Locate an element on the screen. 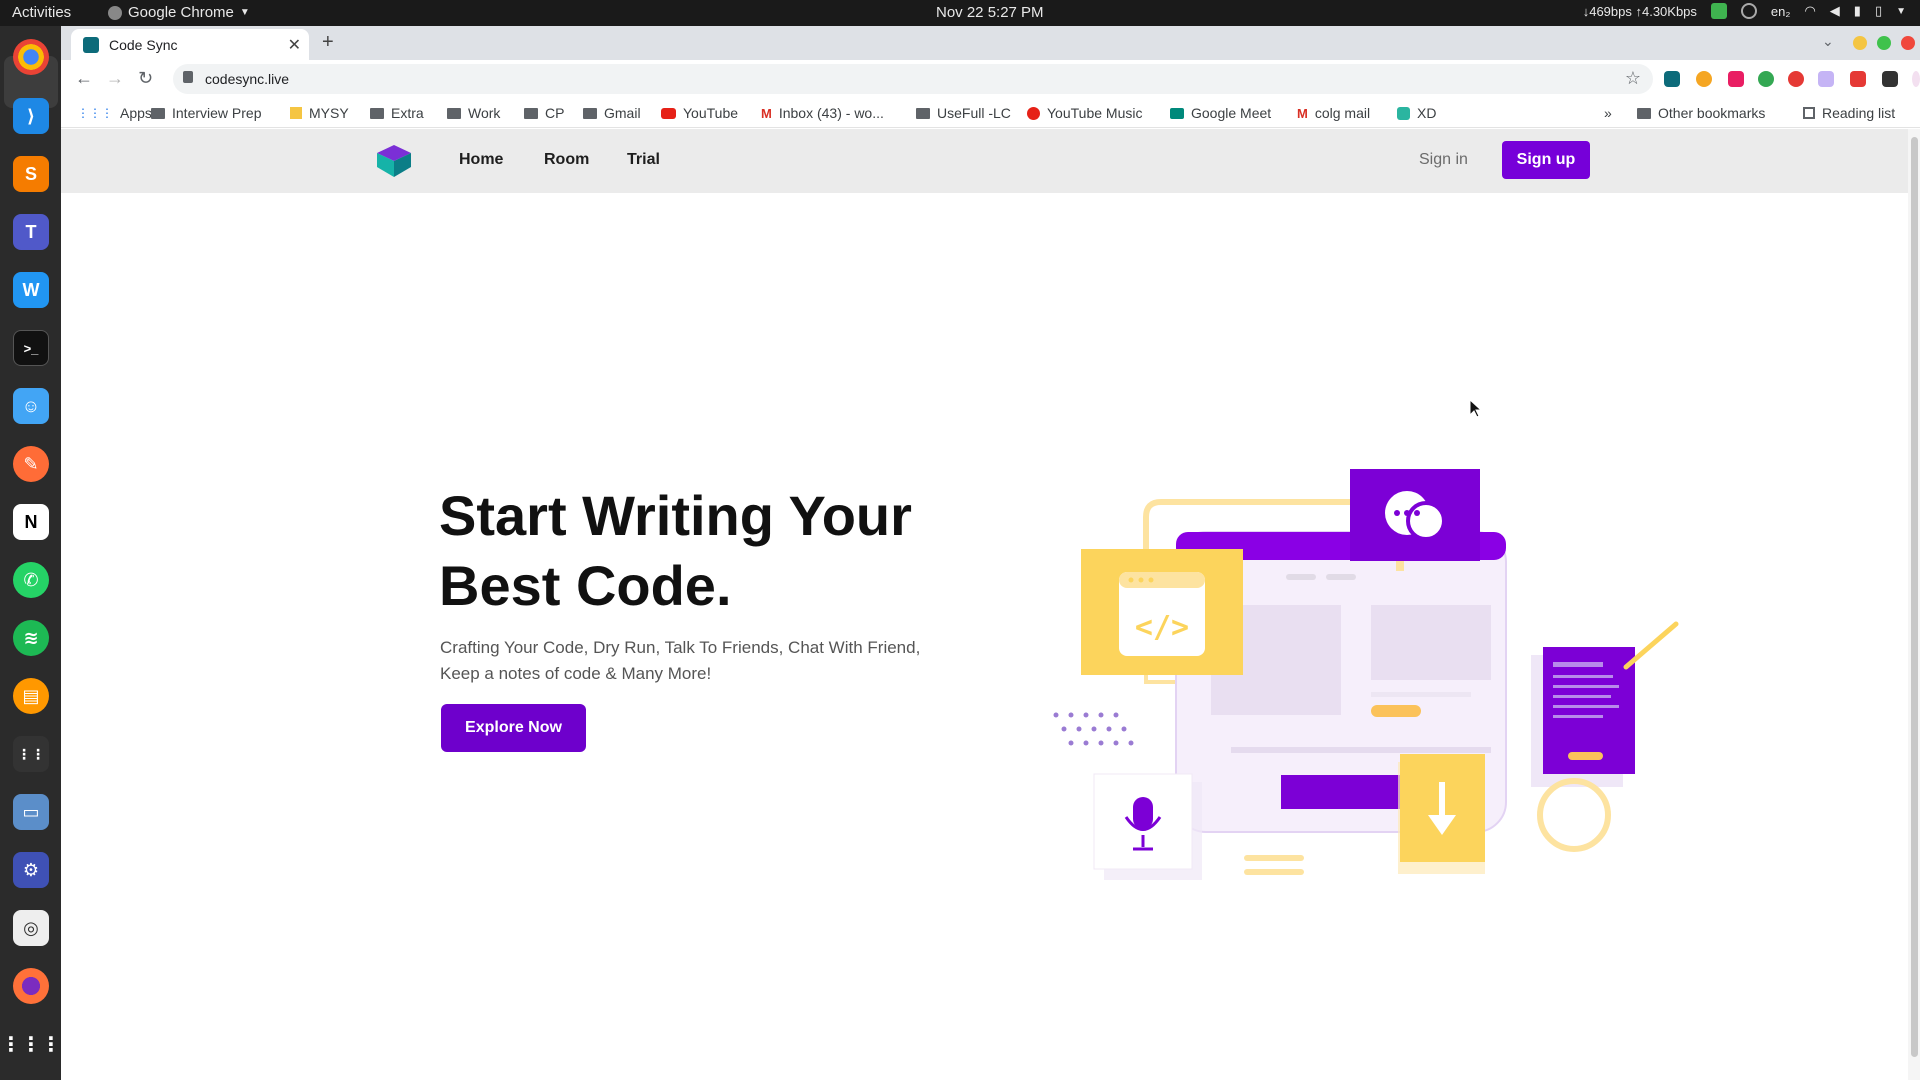 The width and height of the screenshot is (1920, 1080). sign-up-button: Sign up is located at coordinates (1546, 160).